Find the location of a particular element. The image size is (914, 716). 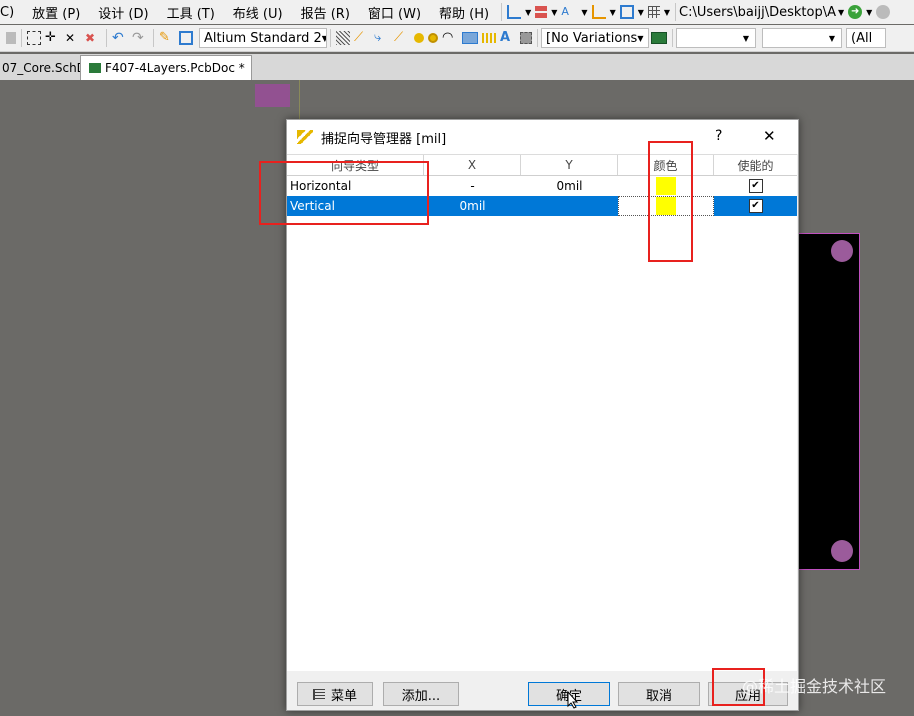

grid-icon is located at coordinates (653, 12).